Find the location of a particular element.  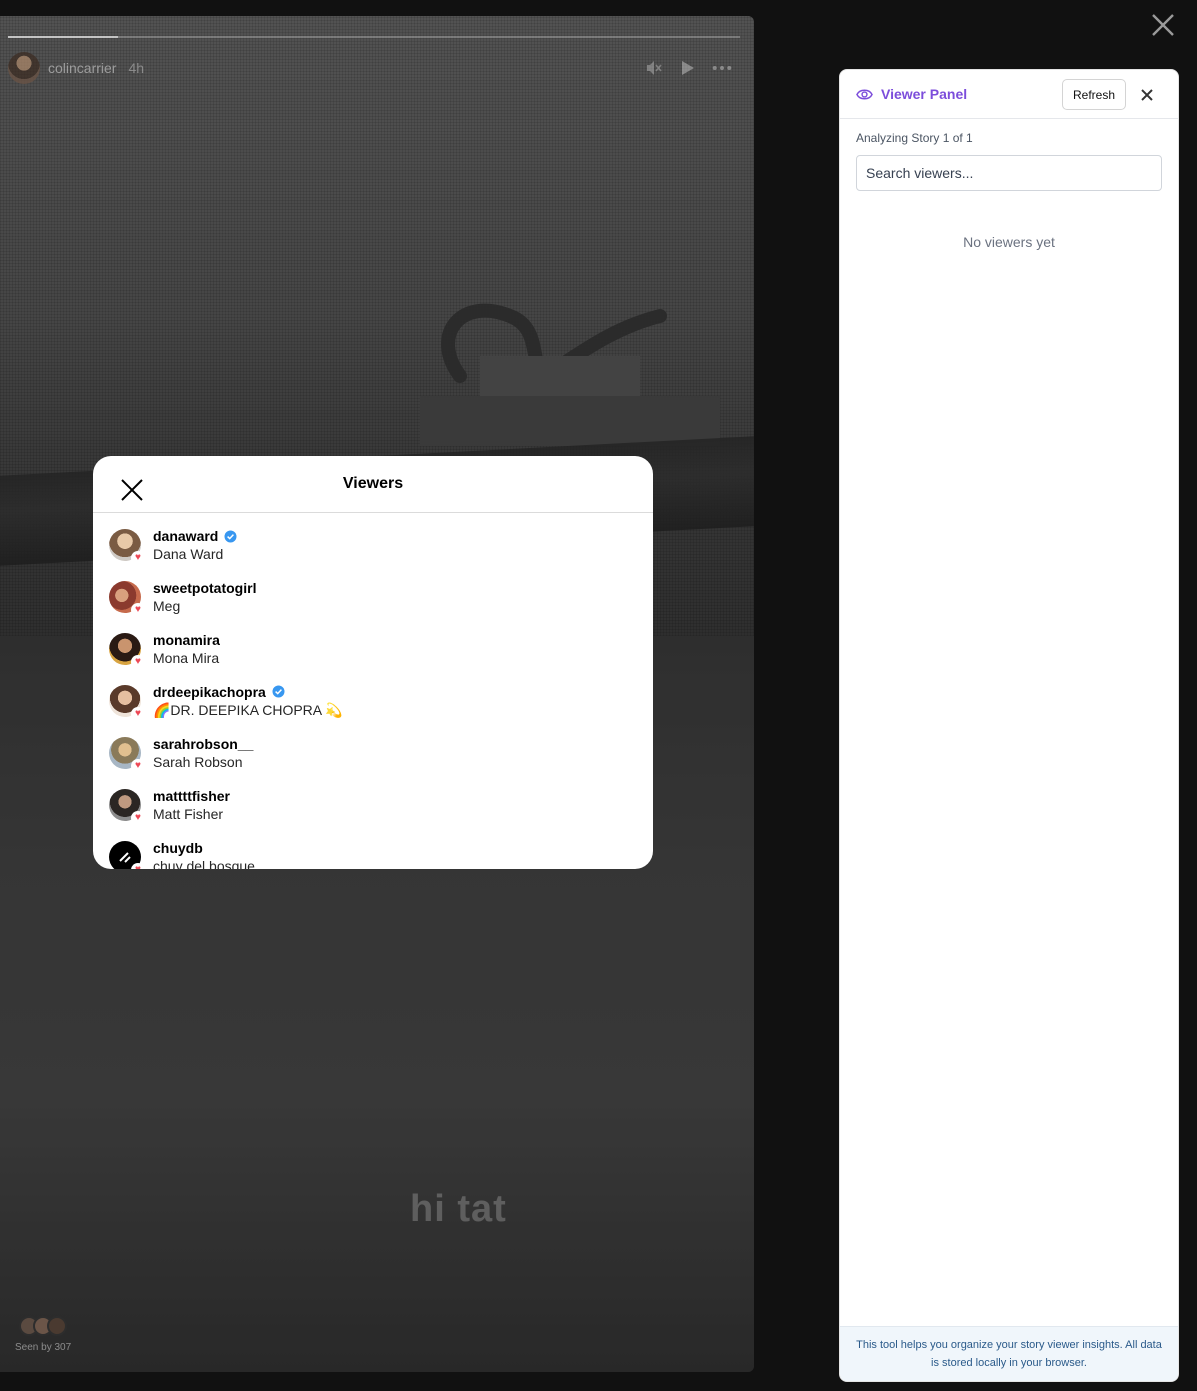

viewer-username: sweetpotatogirl is located at coordinates (204, 588).